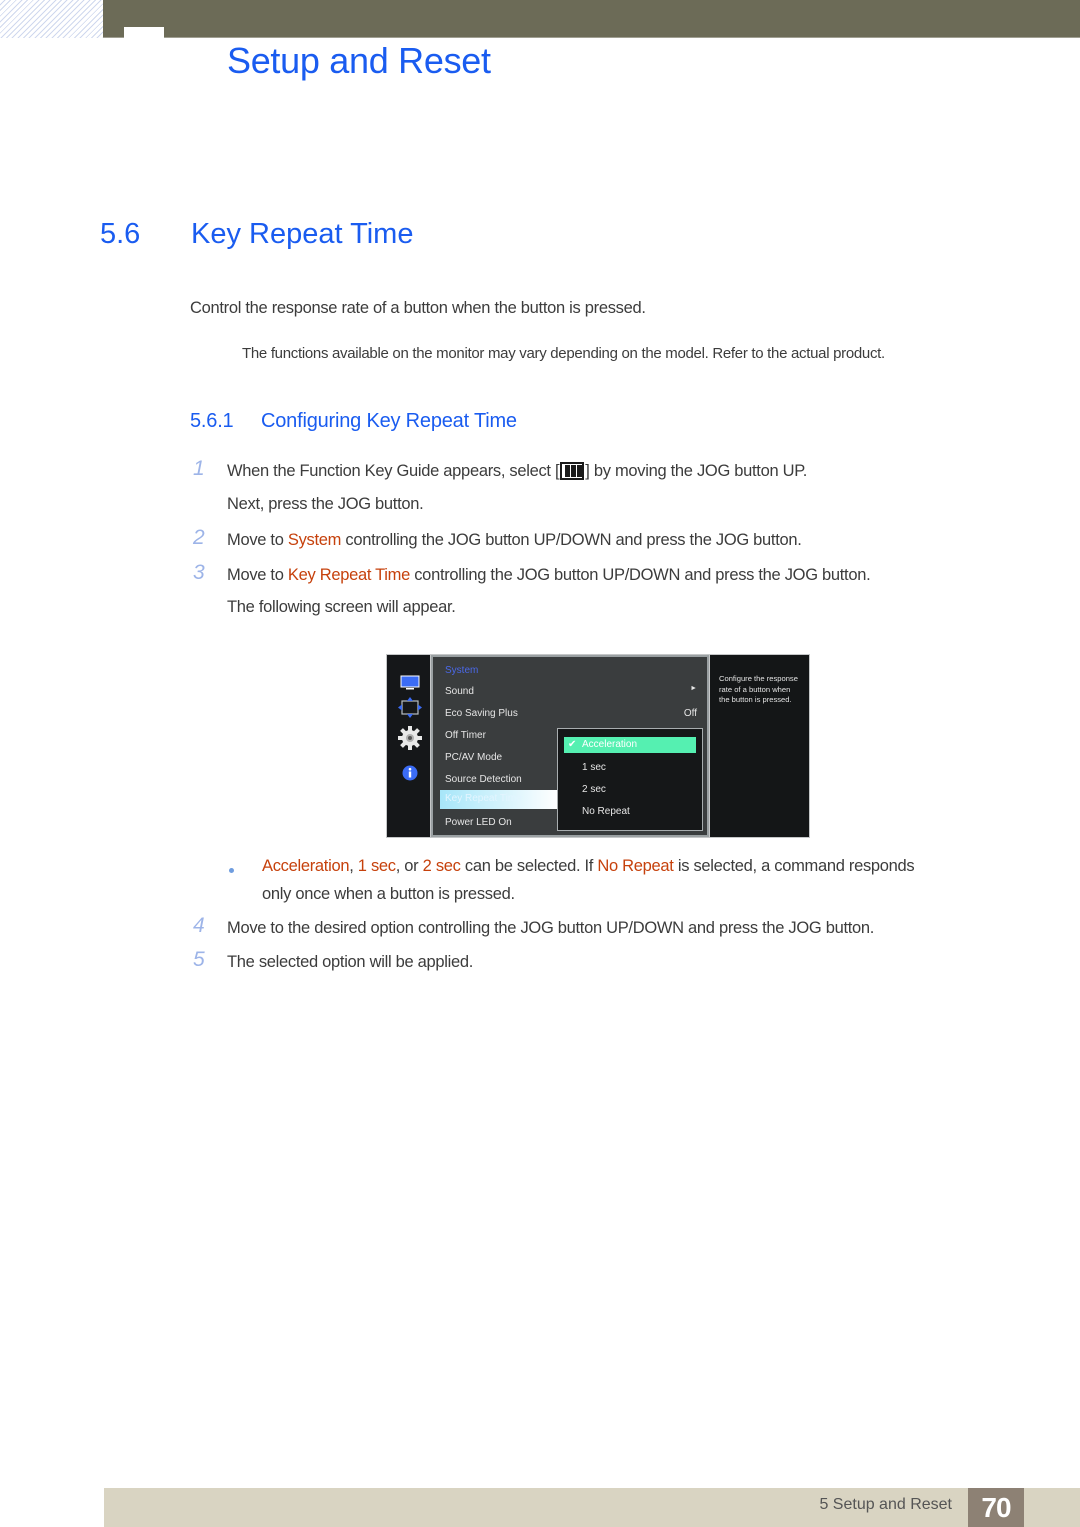 The width and height of the screenshot is (1080, 1527). What do you see at coordinates (348, 575) in the screenshot?
I see `highlight-key-repeat-time: Key Repeat Time` at bounding box center [348, 575].